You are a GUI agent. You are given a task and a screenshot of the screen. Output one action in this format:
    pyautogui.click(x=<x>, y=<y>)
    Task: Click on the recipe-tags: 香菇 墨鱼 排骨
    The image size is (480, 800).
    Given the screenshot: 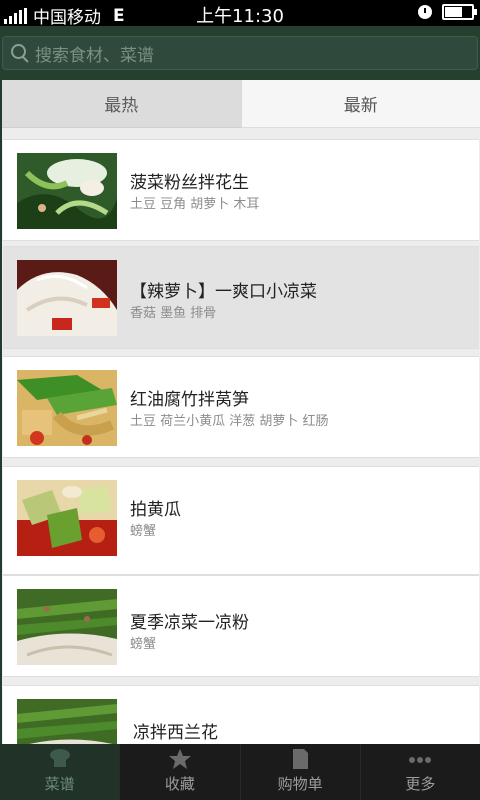 What is the action you would take?
    pyautogui.click(x=173, y=313)
    